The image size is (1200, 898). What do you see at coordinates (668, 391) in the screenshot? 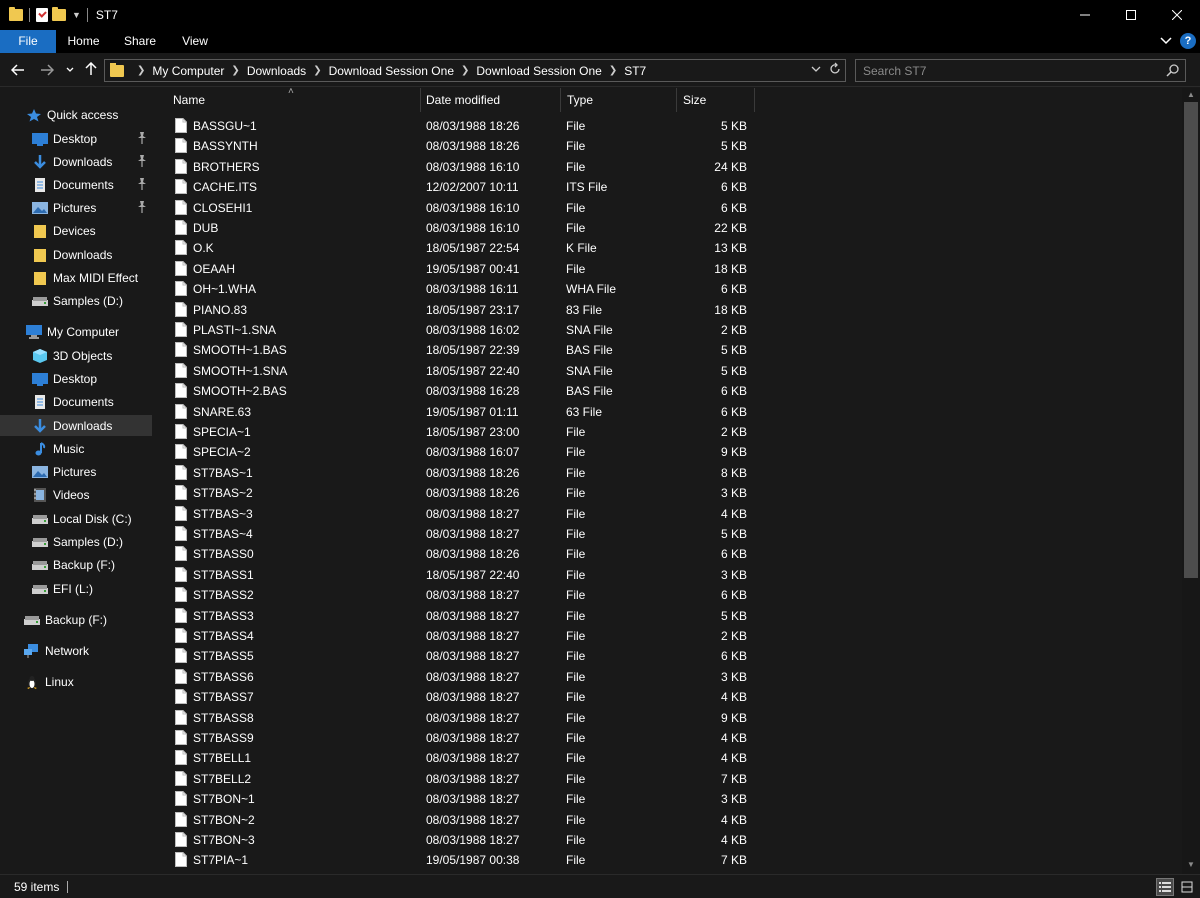
I see `file-row: SMOOTH~2.BAS 08/03/1988 16:28 BAS File 6 KB` at bounding box center [668, 391].